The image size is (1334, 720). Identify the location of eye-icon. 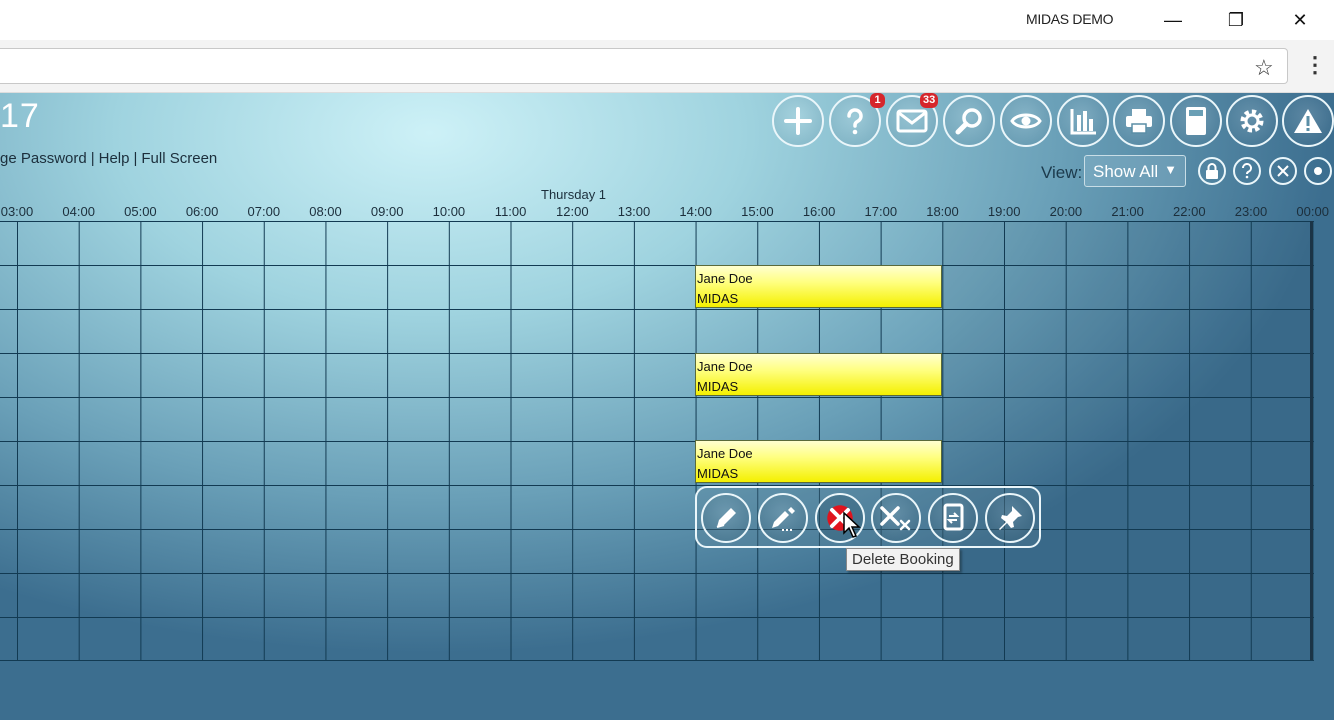
(1026, 121).